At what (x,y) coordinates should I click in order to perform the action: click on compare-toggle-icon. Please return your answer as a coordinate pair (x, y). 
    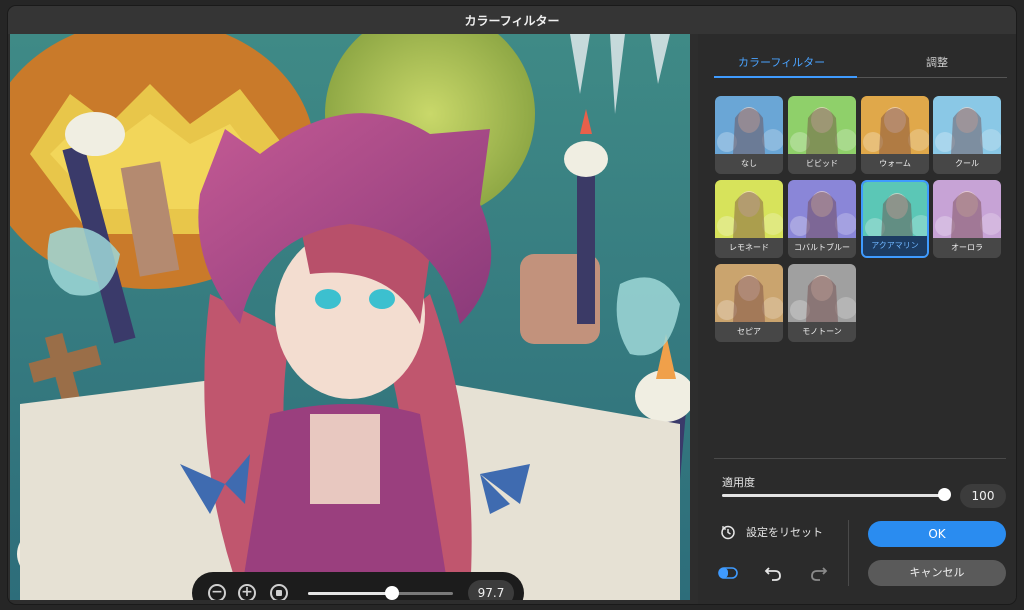
    Looking at the image, I should click on (728, 573).